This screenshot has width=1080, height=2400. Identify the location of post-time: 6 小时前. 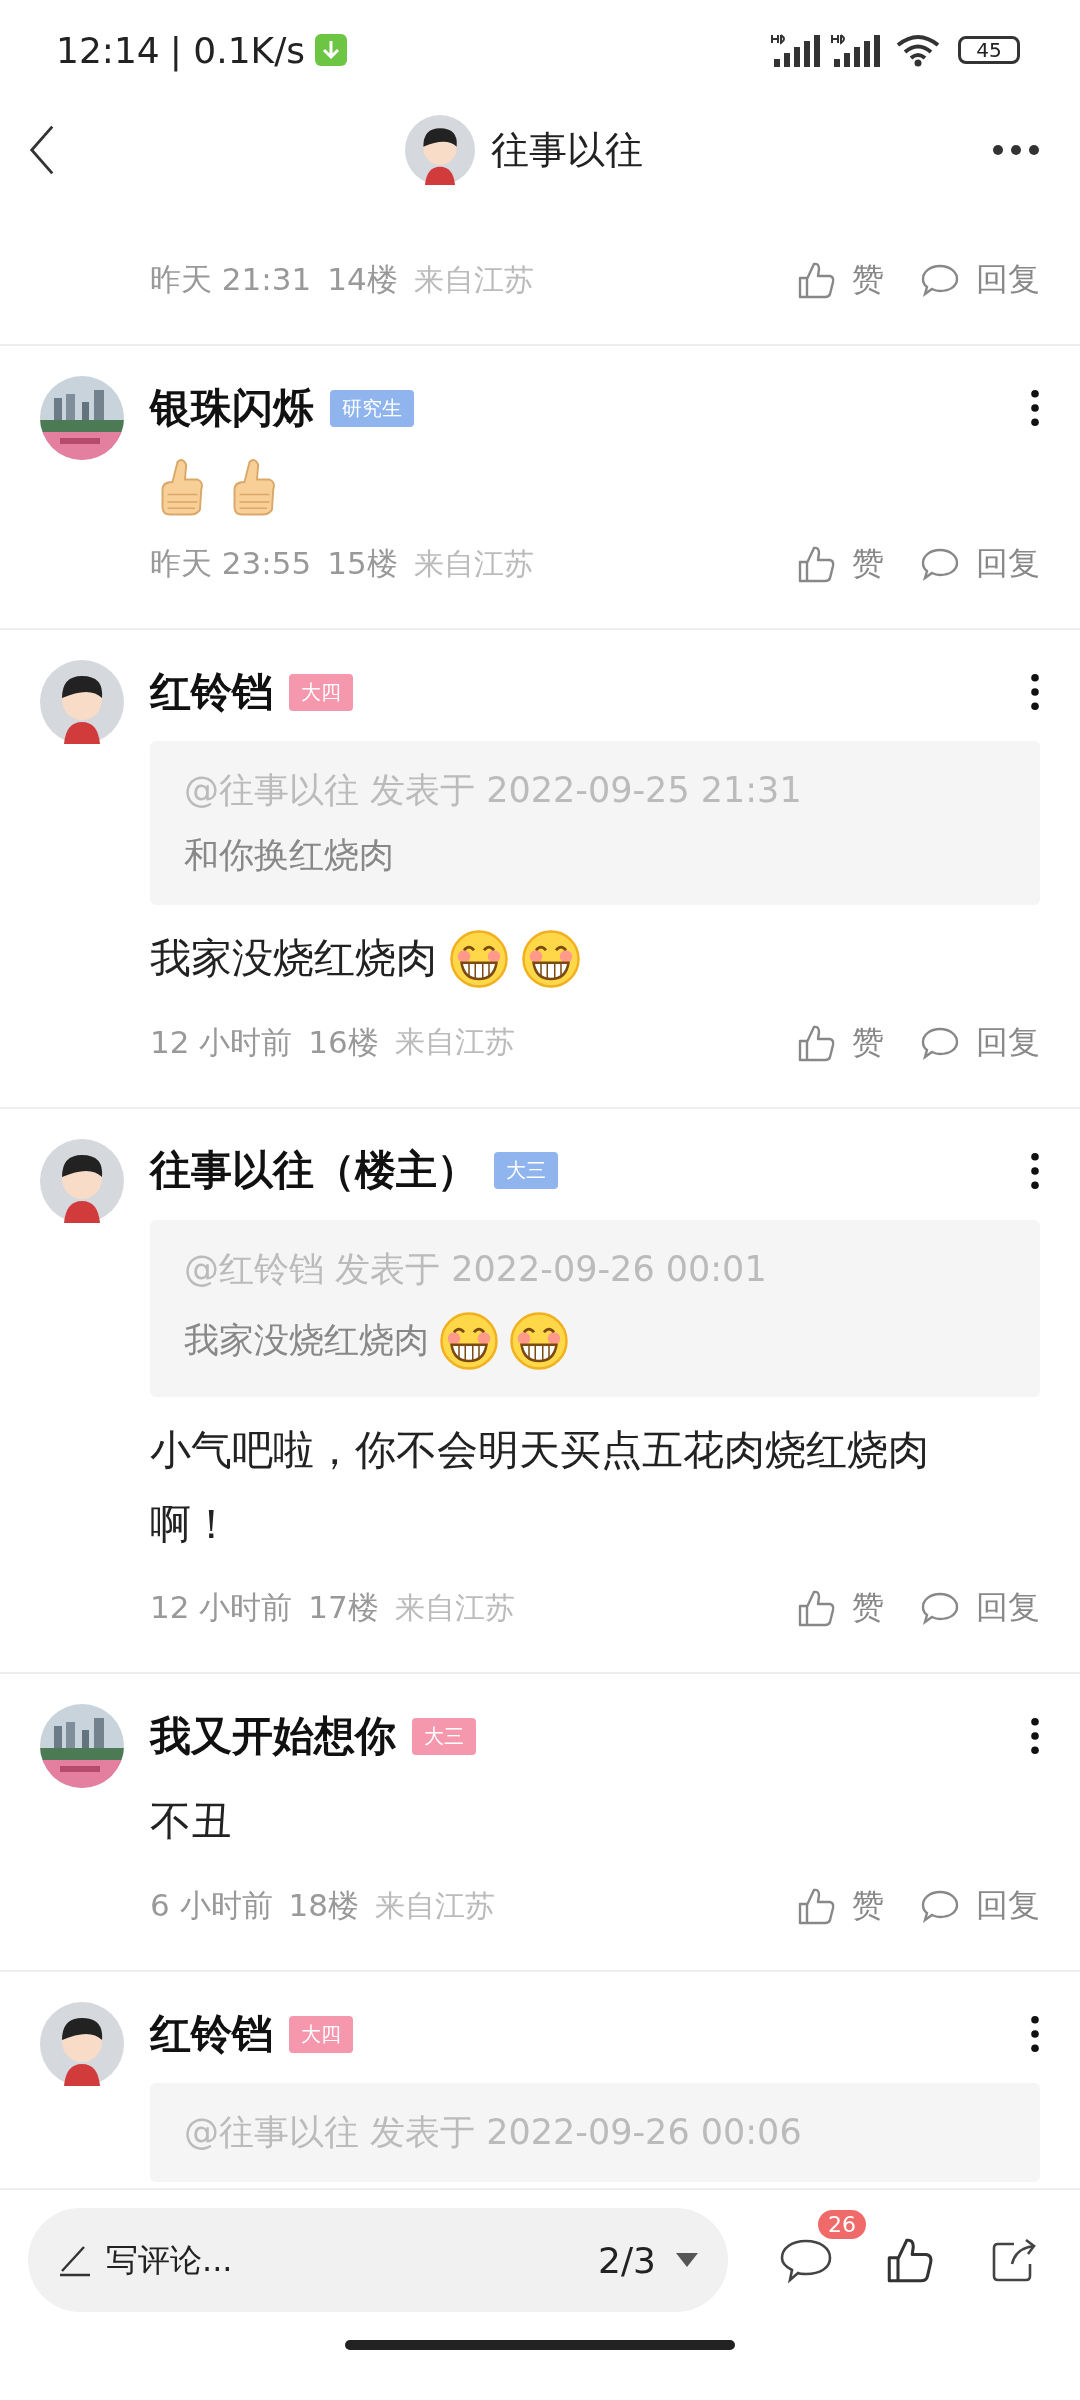
(211, 1906).